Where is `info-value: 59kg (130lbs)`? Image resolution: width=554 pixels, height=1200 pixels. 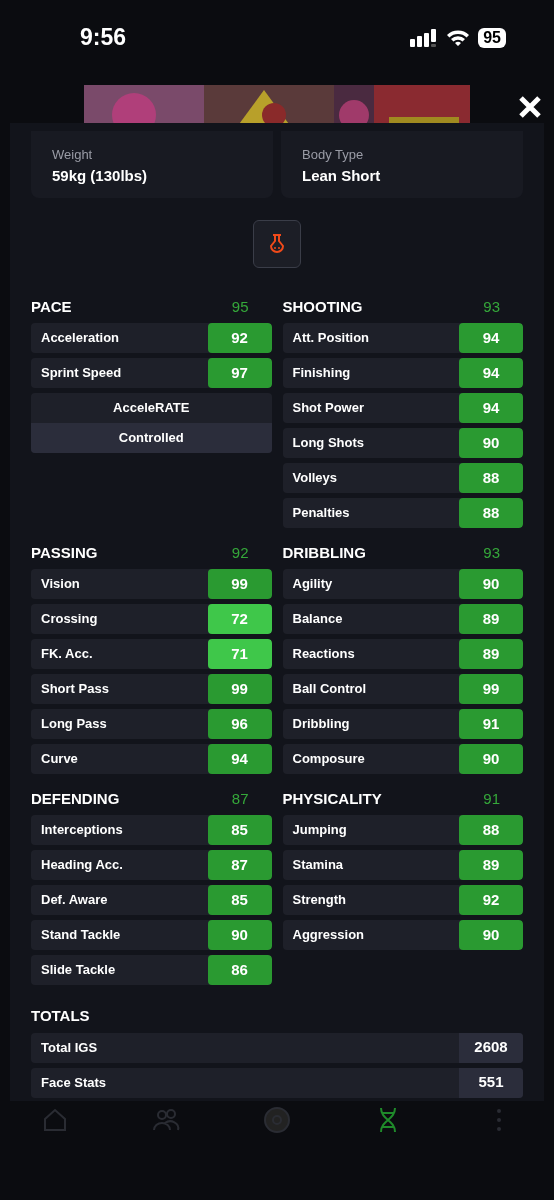
info-value: 59kg (130lbs) is located at coordinates (100, 175).